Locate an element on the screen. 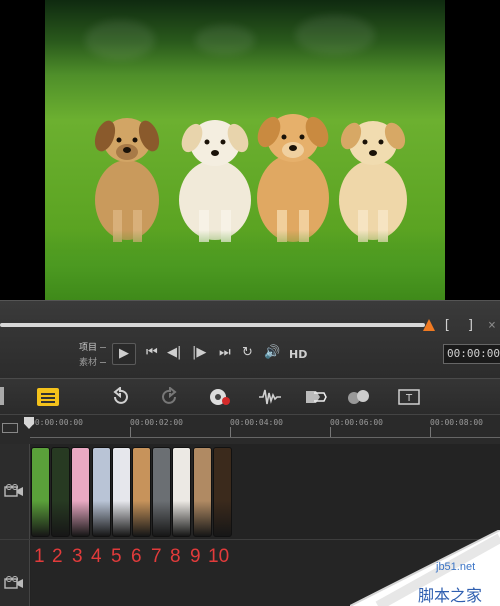  skip-end-icon: ⏭ is located at coordinates (225, 353).